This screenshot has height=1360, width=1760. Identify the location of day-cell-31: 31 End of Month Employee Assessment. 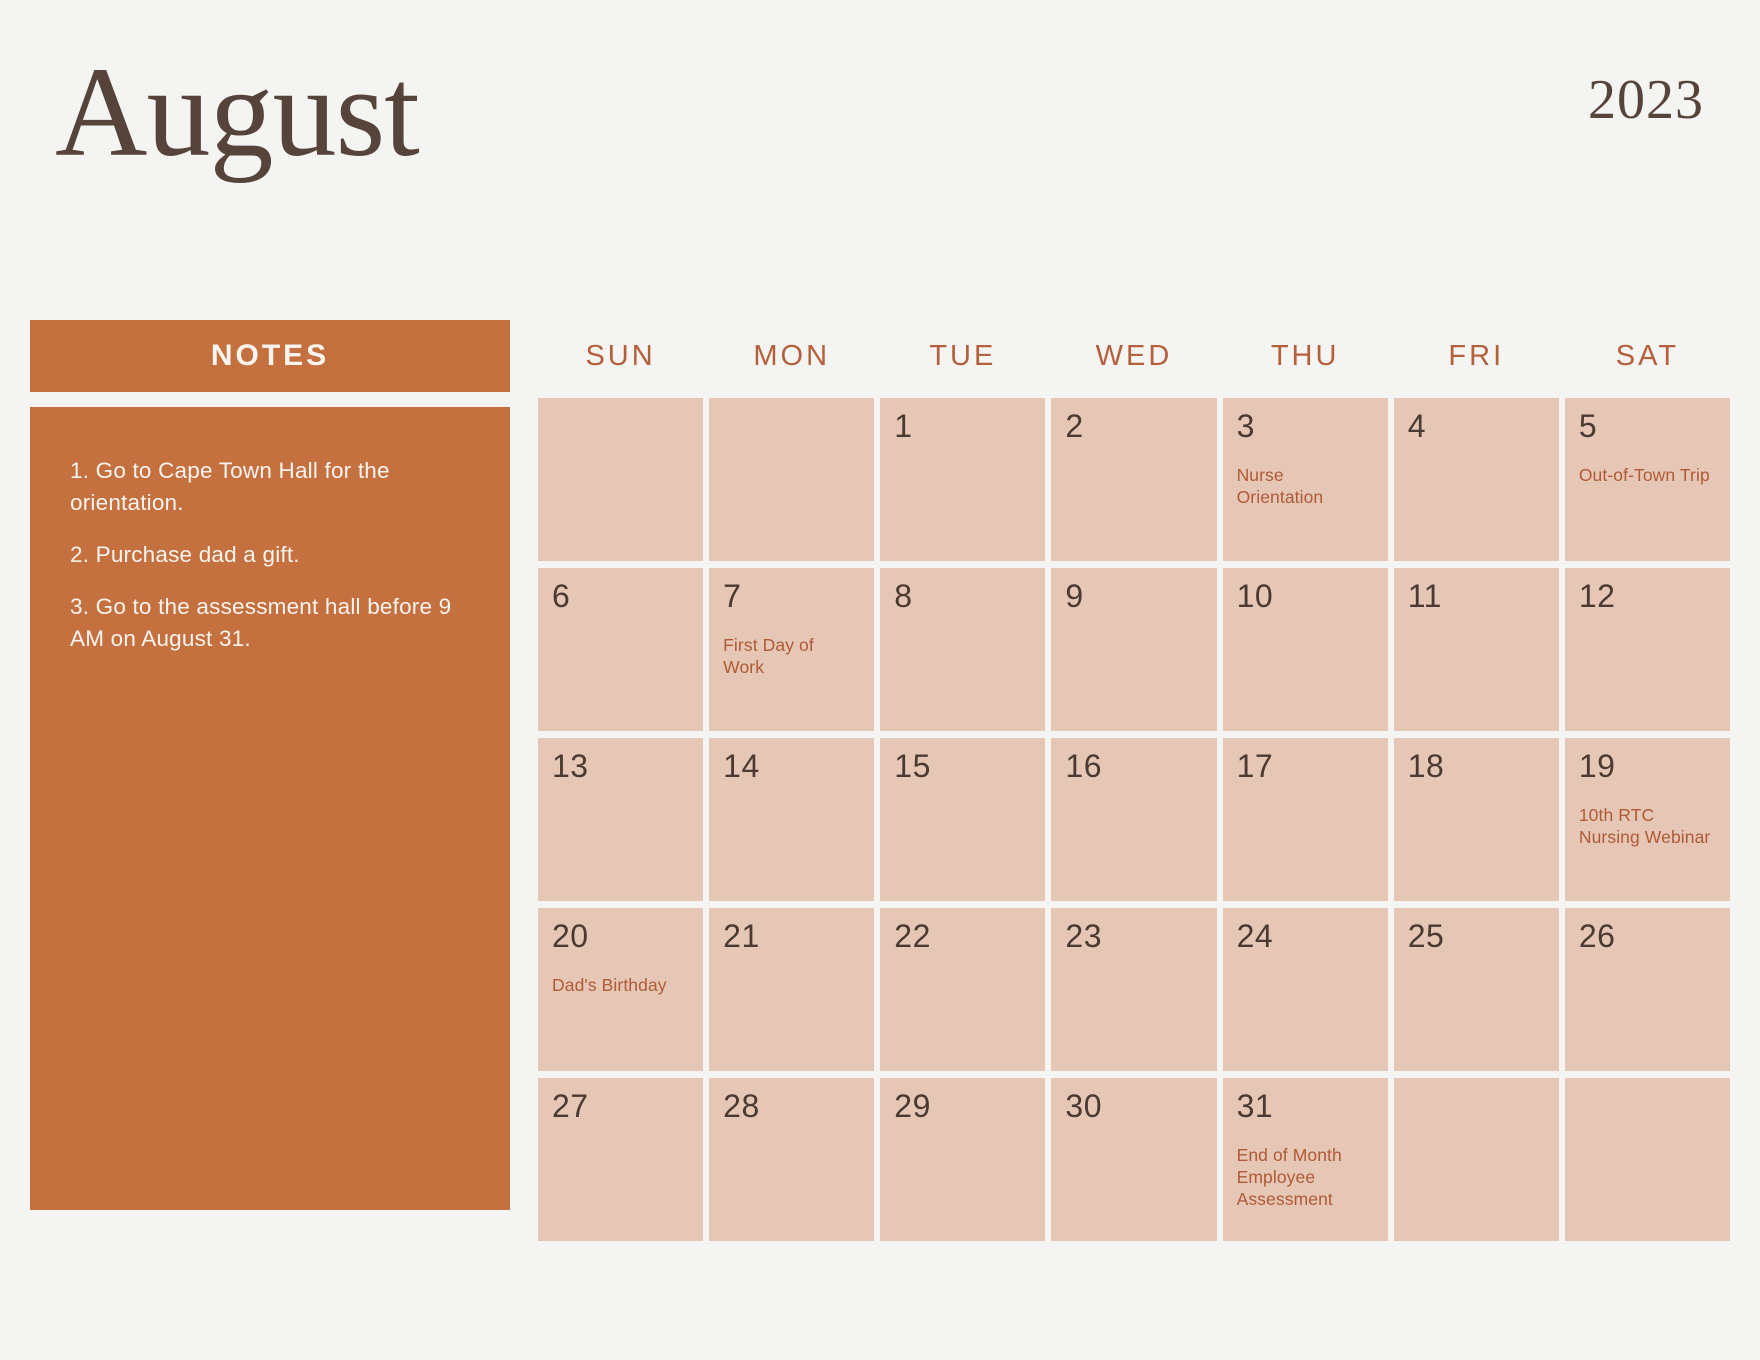
(1305, 1159).